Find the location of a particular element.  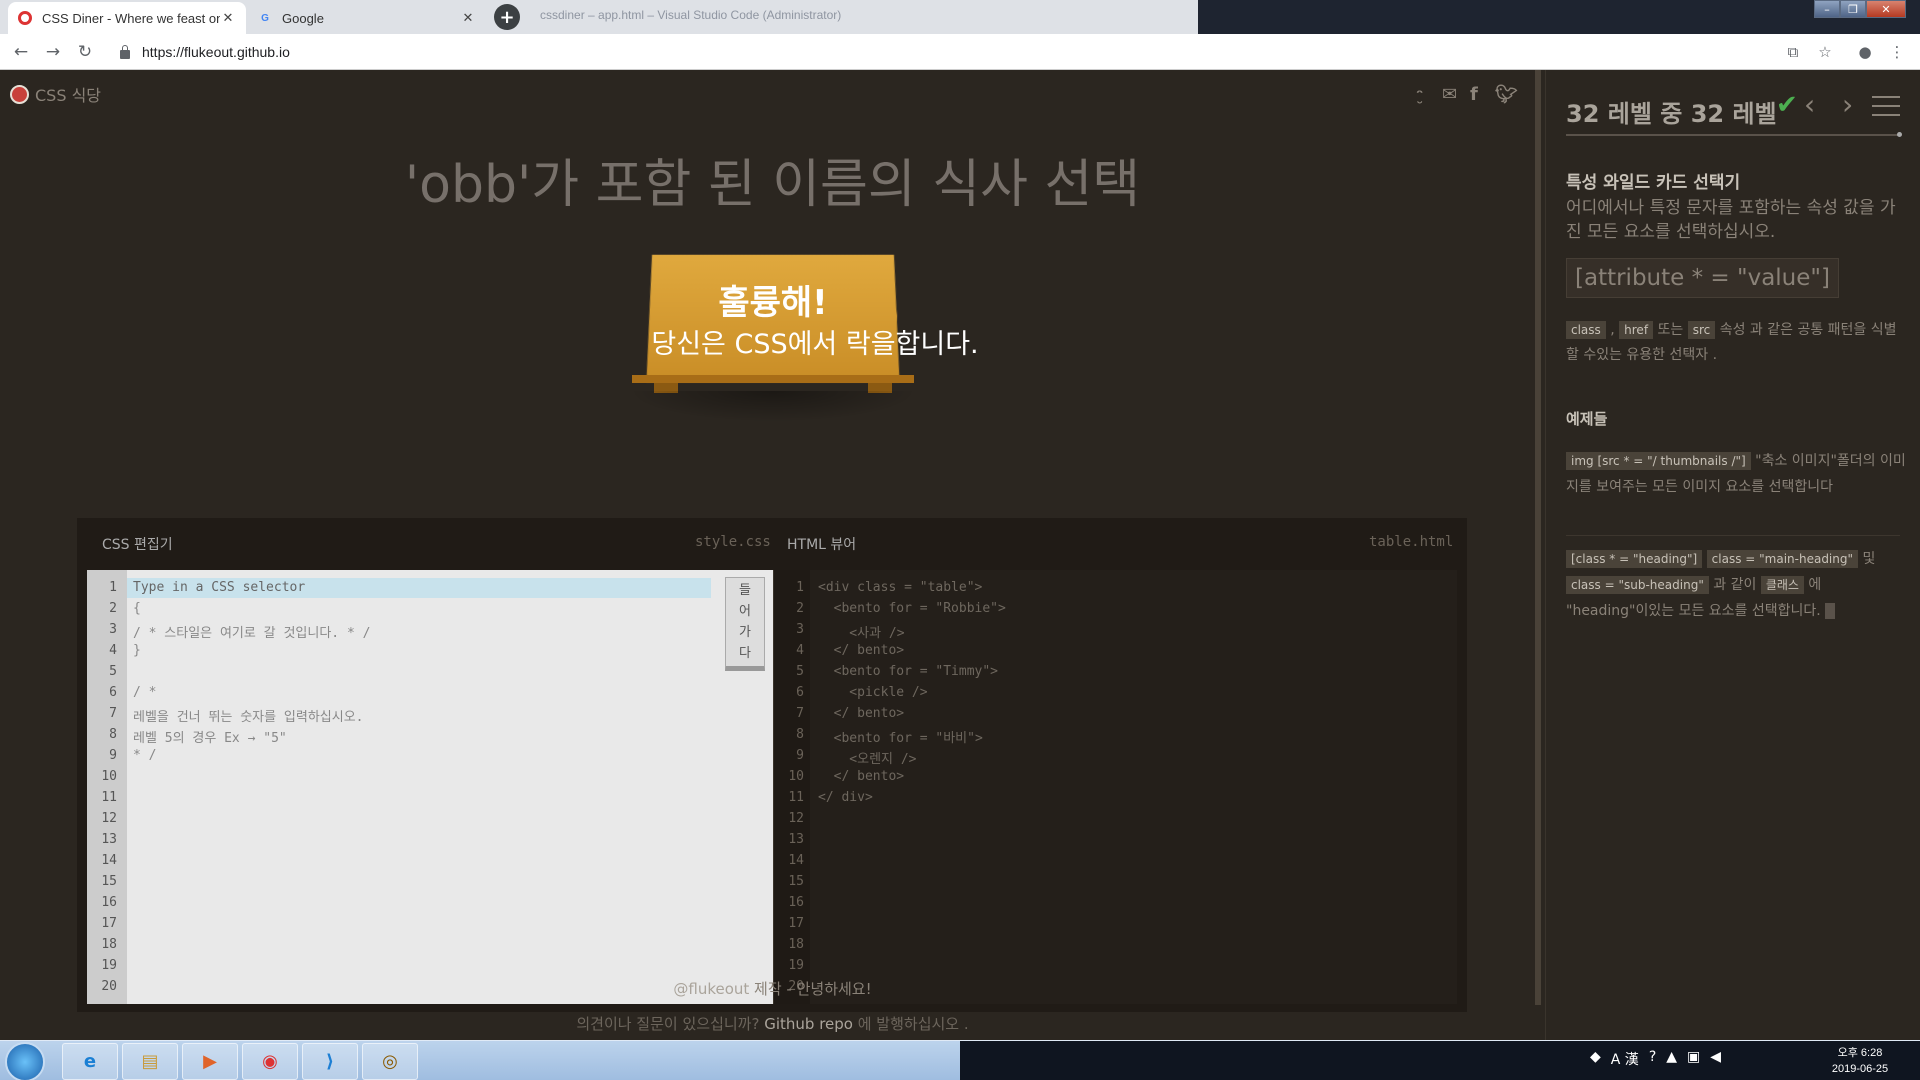

logo: CSS 식당 is located at coordinates (55, 94).